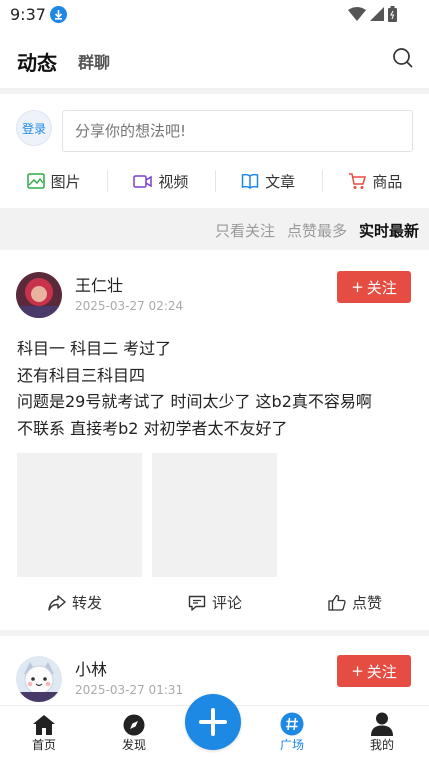  Describe the element at coordinates (389, 230) in the screenshot. I see `filter-latest: 实时最新` at that location.